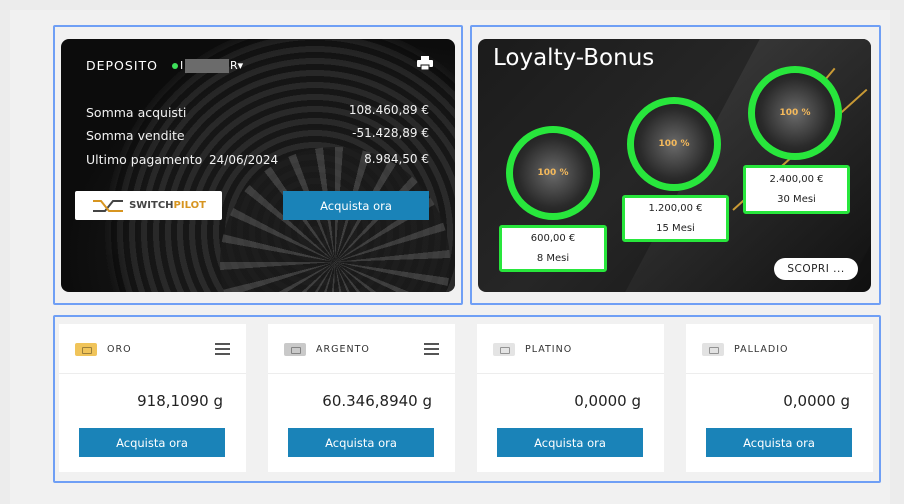 This screenshot has height=504, width=904. Describe the element at coordinates (167, 205) in the screenshot. I see `switchpilot-logo-text: SWITCHPILOT` at that location.